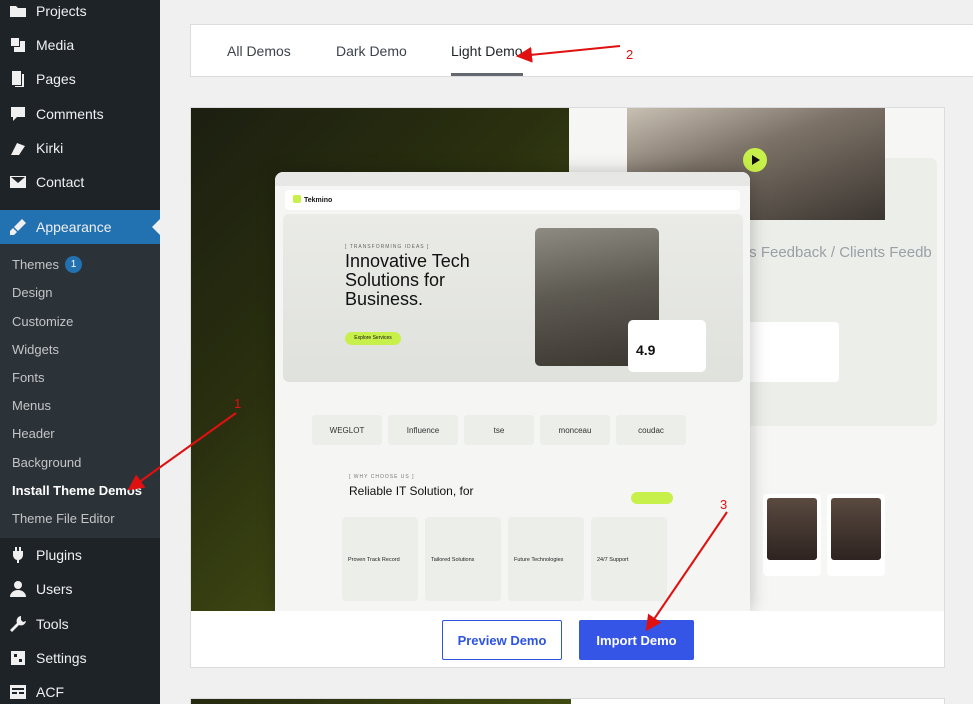 This screenshot has height=704, width=973. I want to click on annotation-number-1: 1, so click(238, 403).